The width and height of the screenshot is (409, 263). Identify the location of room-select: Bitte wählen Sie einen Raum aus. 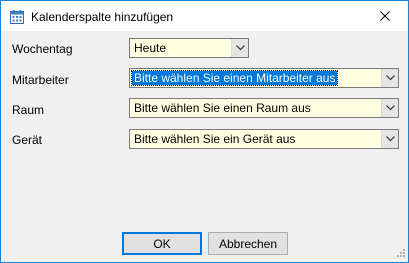
(264, 108).